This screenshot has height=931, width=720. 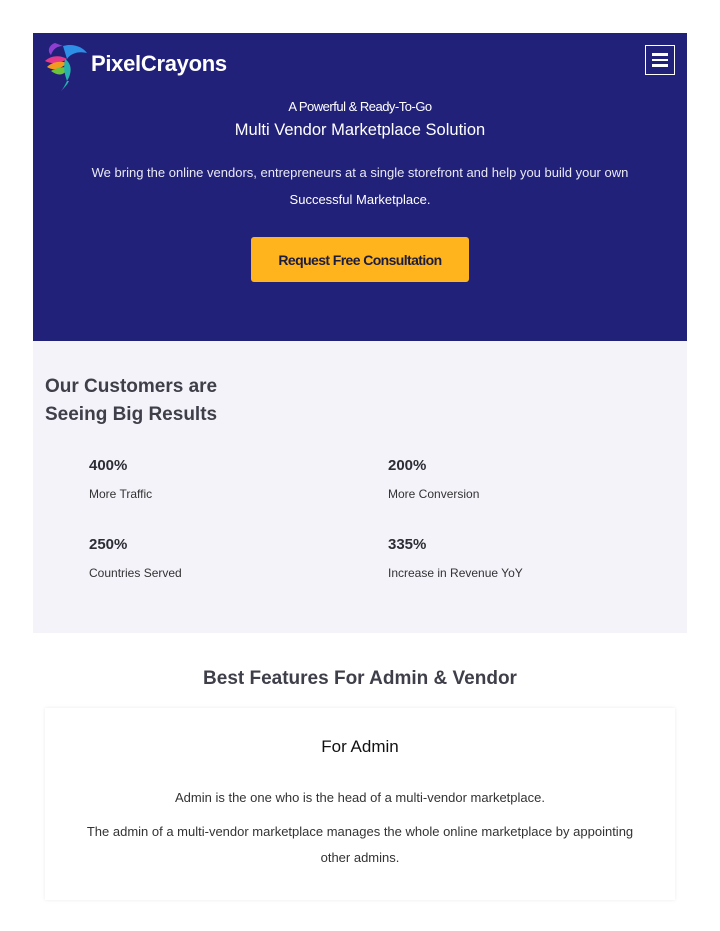 What do you see at coordinates (407, 544) in the screenshot?
I see `stat-value: 335%` at bounding box center [407, 544].